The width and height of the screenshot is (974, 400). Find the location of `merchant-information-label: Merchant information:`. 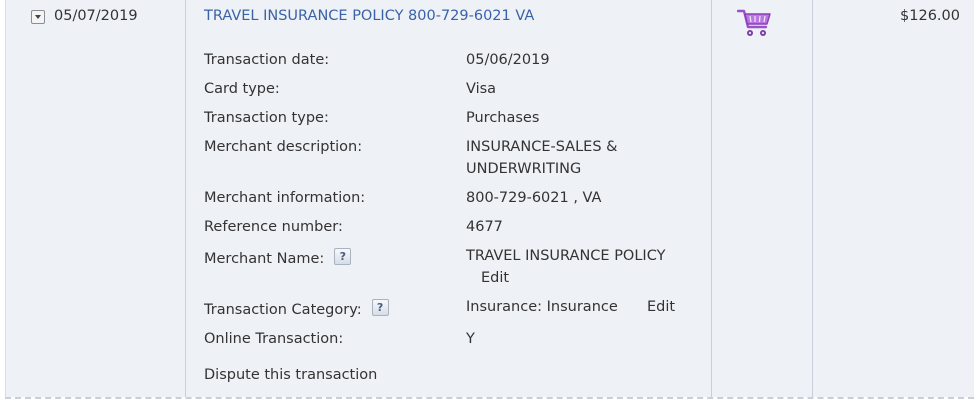

merchant-information-label: Merchant information: is located at coordinates (285, 198).